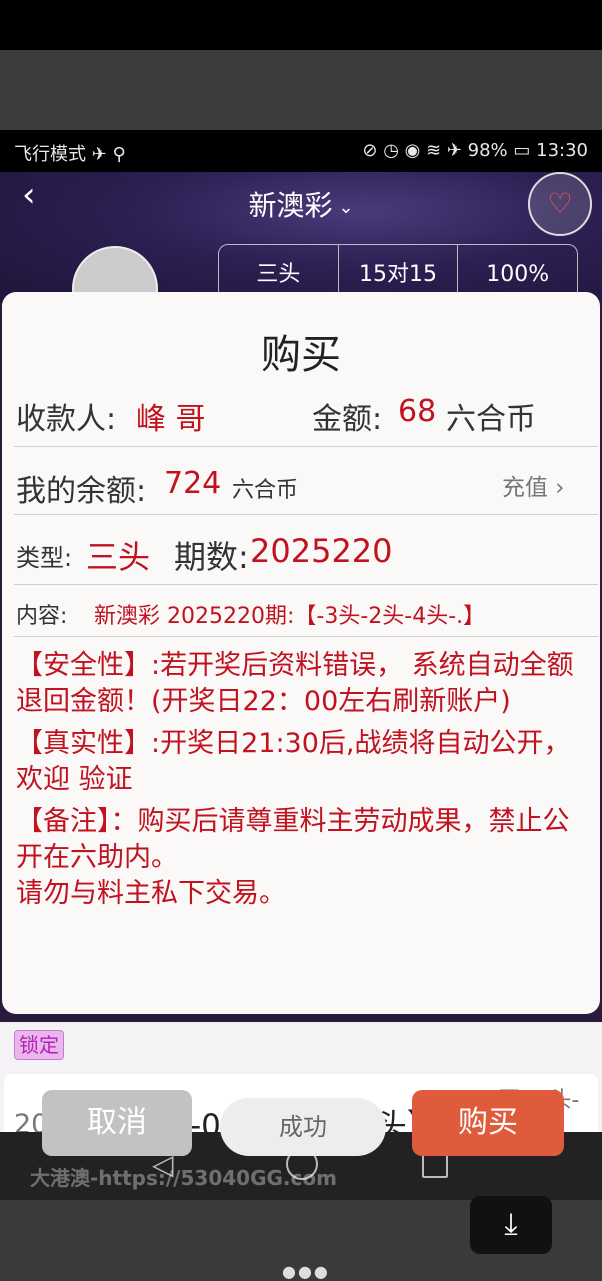  What do you see at coordinates (81, 491) in the screenshot?
I see `balance-label: 我的余额:` at bounding box center [81, 491].